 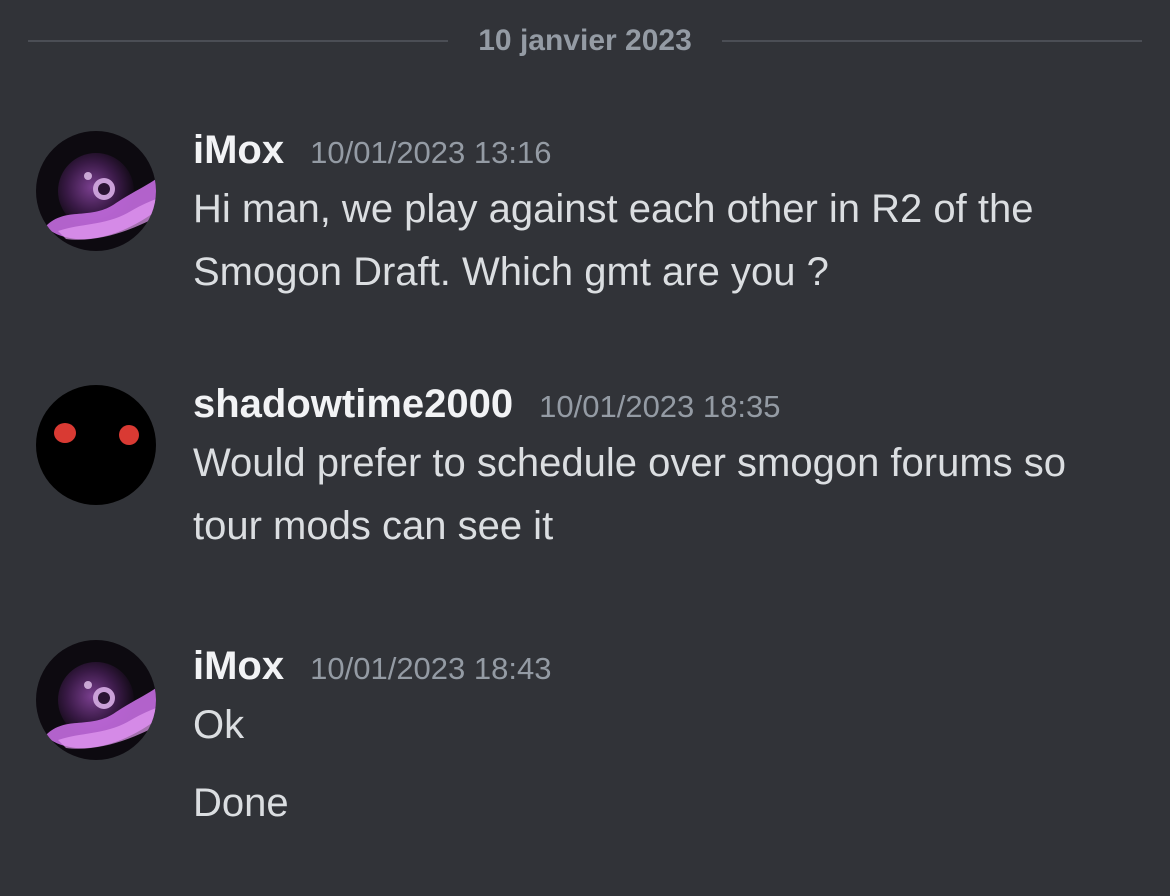 I want to click on timestamp: 10/01/2023 18:35, so click(x=660, y=406).